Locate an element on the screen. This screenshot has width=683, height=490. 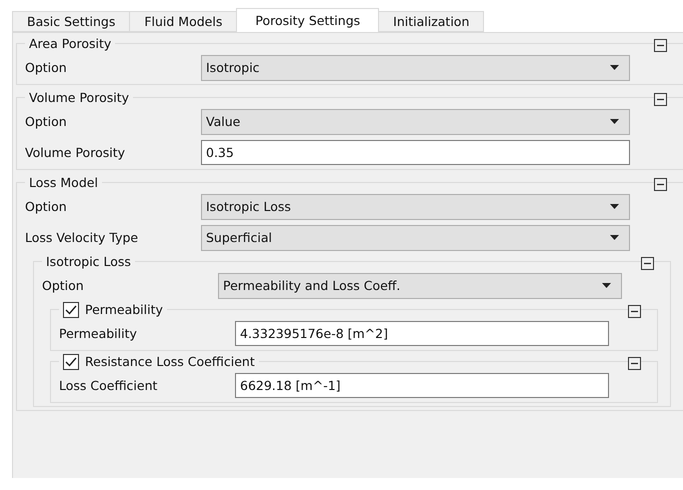
dropdown: Value is located at coordinates (415, 121).